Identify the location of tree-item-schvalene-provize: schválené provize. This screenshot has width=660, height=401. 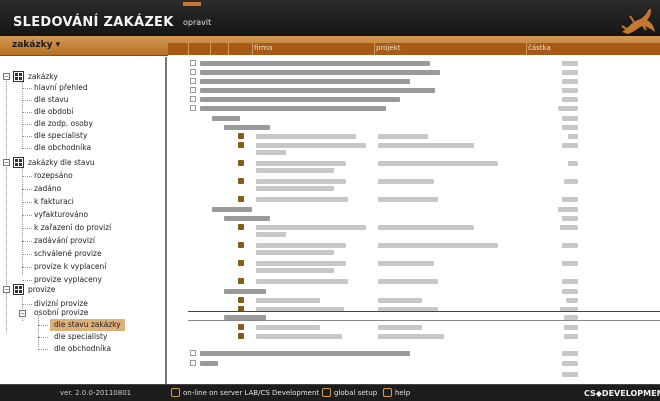
(68, 254).